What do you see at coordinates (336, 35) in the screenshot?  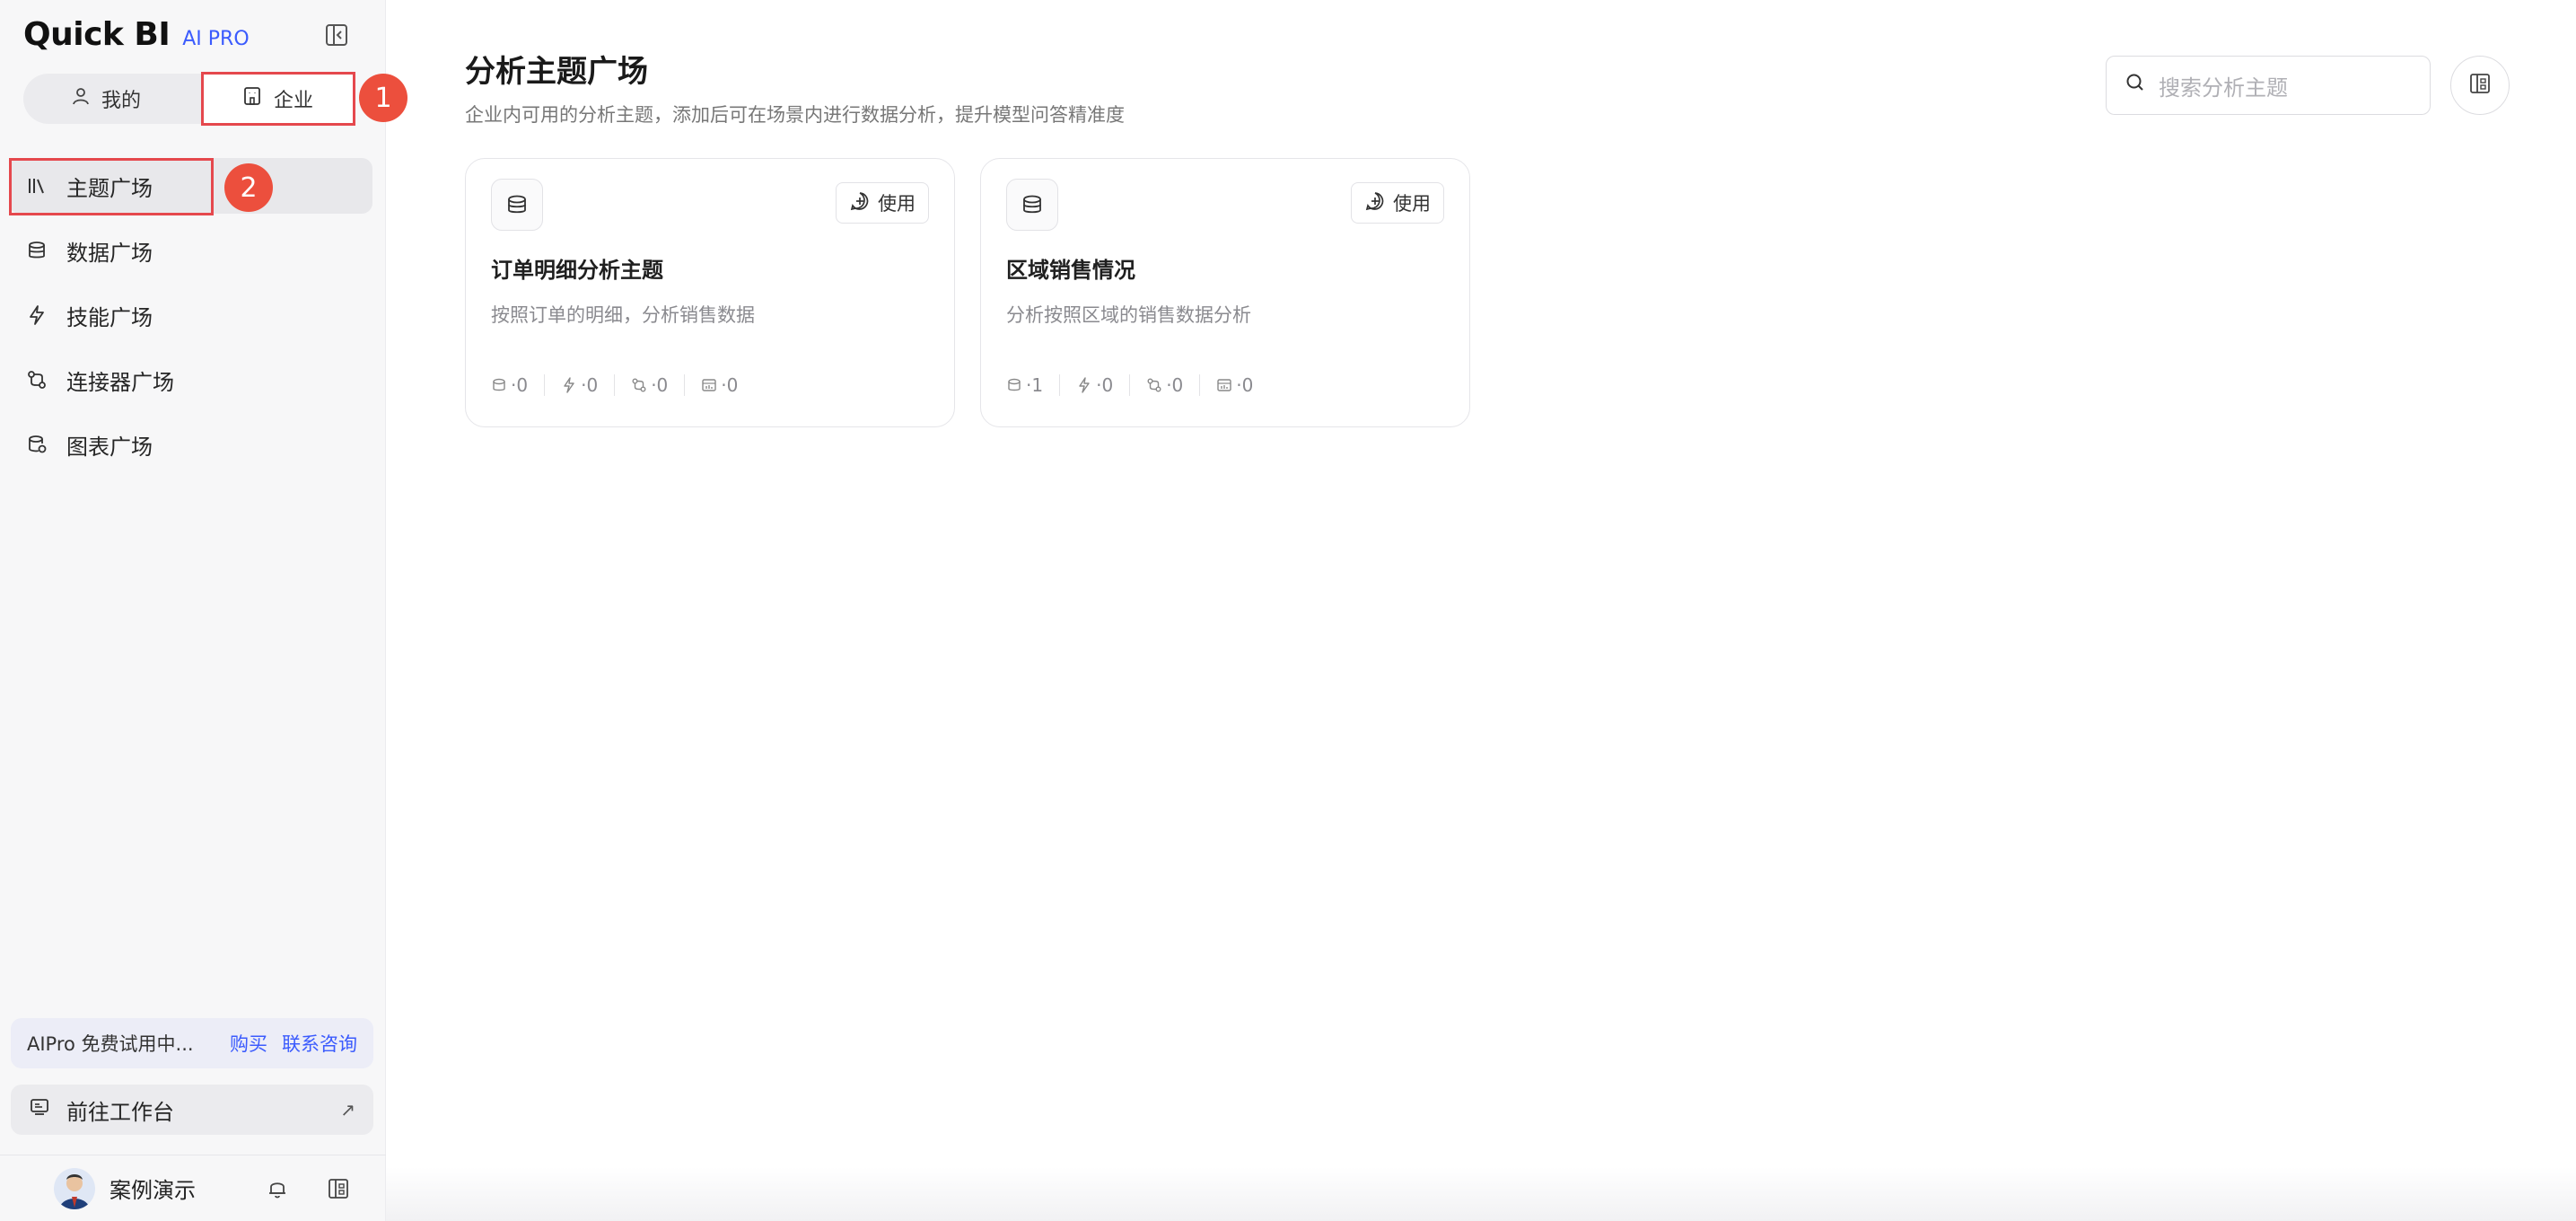 I see `collapse-sidebar-icon` at bounding box center [336, 35].